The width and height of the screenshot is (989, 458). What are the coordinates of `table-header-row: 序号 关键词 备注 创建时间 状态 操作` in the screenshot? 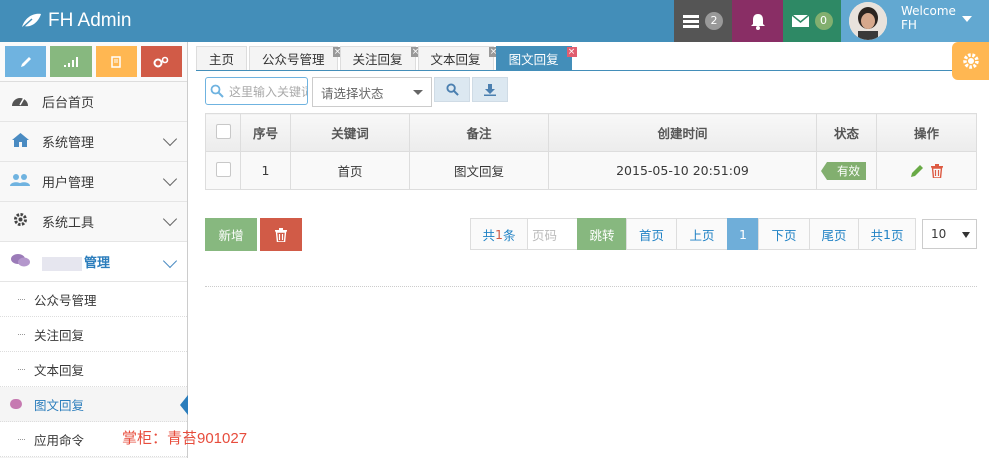 It's located at (591, 132).